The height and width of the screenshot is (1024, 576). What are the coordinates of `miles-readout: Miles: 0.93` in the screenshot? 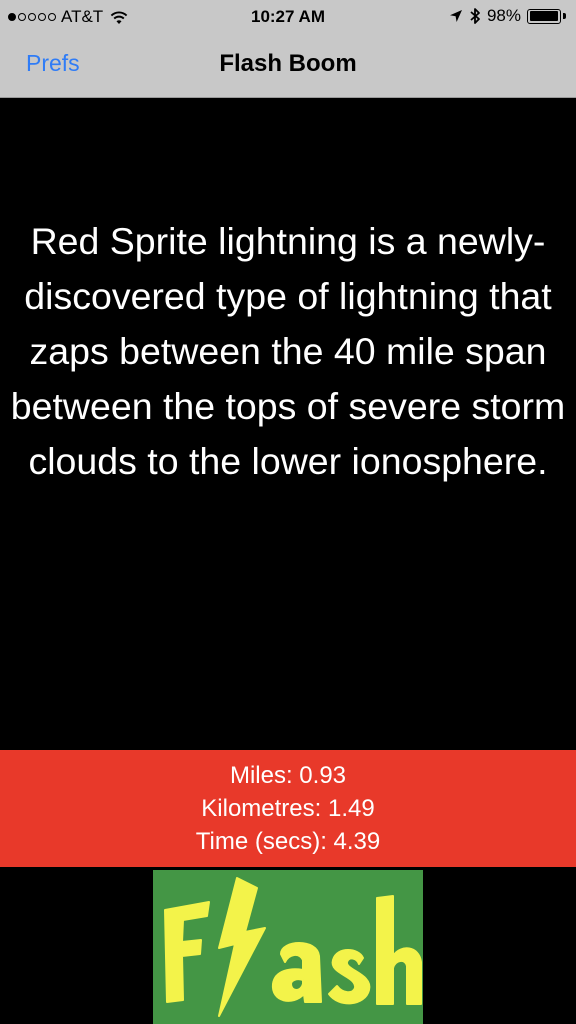 It's located at (288, 775).